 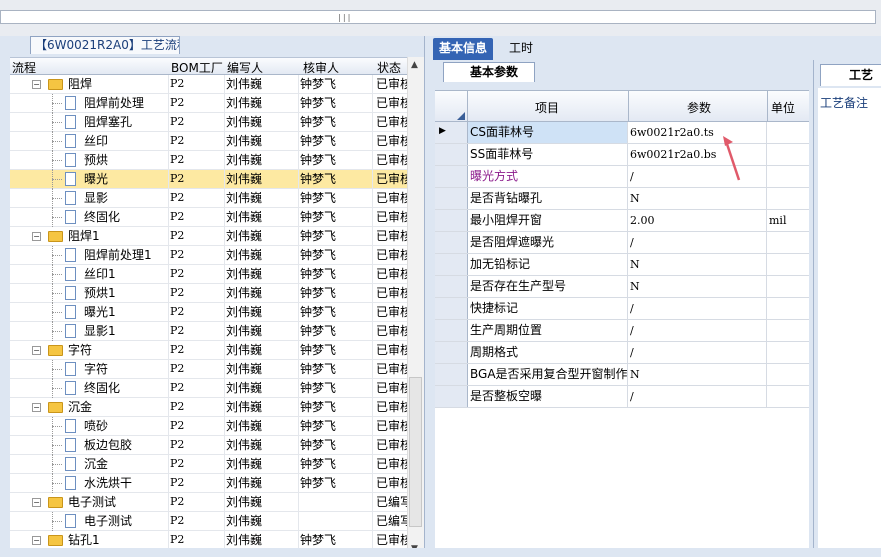 I want to click on tree-row: 预烘 P2 刘伟巍 钟梦飞 已审核, so click(x=217, y=160).